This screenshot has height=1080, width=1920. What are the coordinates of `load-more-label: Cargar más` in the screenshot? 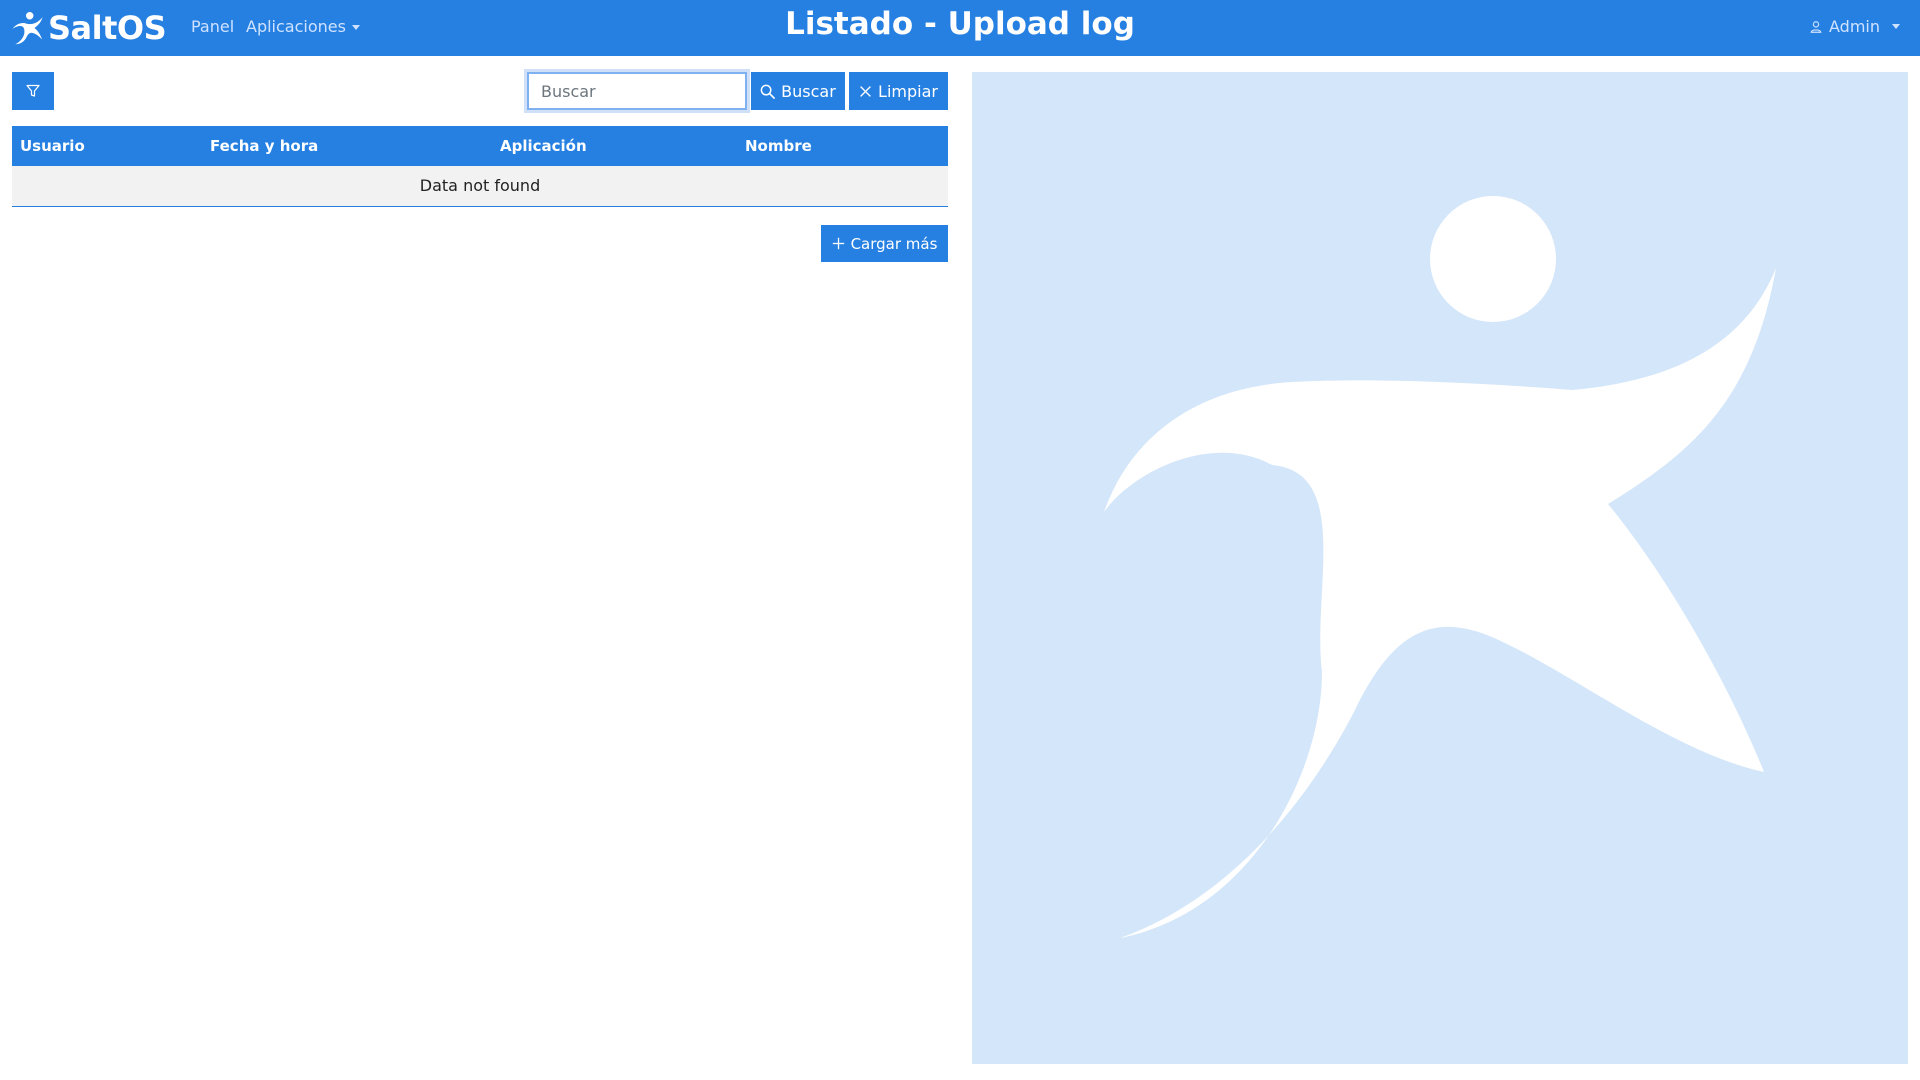 It's located at (894, 243).